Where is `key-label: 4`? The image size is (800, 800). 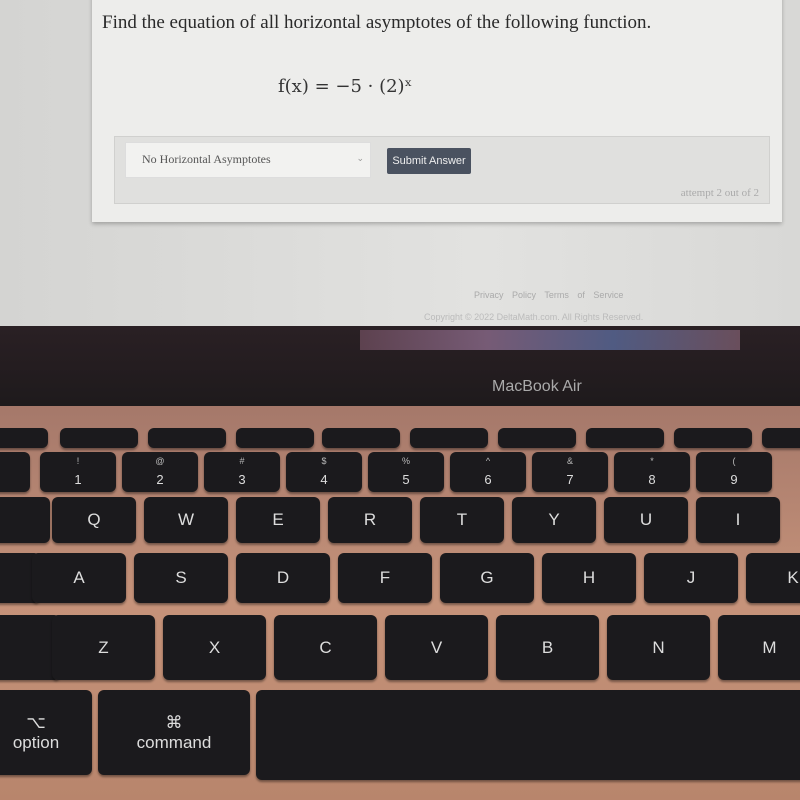
key-label: 4 is located at coordinates (324, 479).